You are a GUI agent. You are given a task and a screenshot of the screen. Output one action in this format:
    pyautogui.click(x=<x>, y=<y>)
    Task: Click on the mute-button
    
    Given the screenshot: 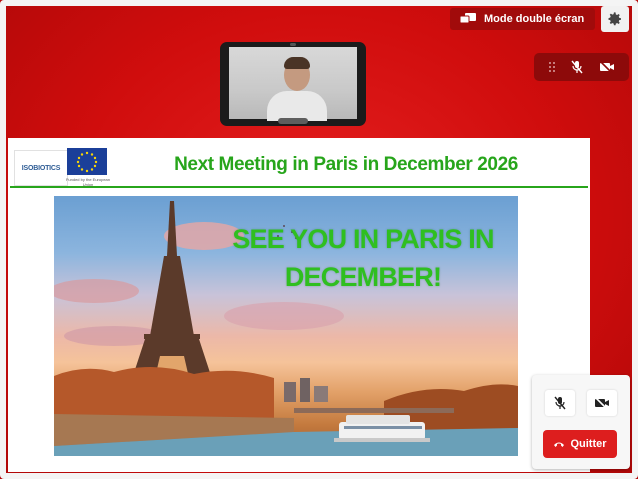 What is the action you would take?
    pyautogui.click(x=560, y=403)
    